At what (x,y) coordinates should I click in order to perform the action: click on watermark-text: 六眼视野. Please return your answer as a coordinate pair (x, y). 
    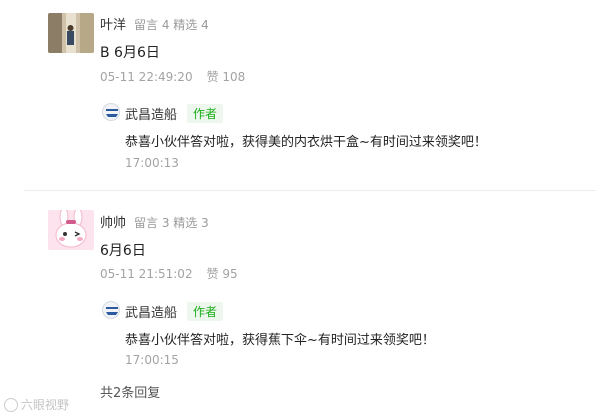
    Looking at the image, I should click on (45, 405).